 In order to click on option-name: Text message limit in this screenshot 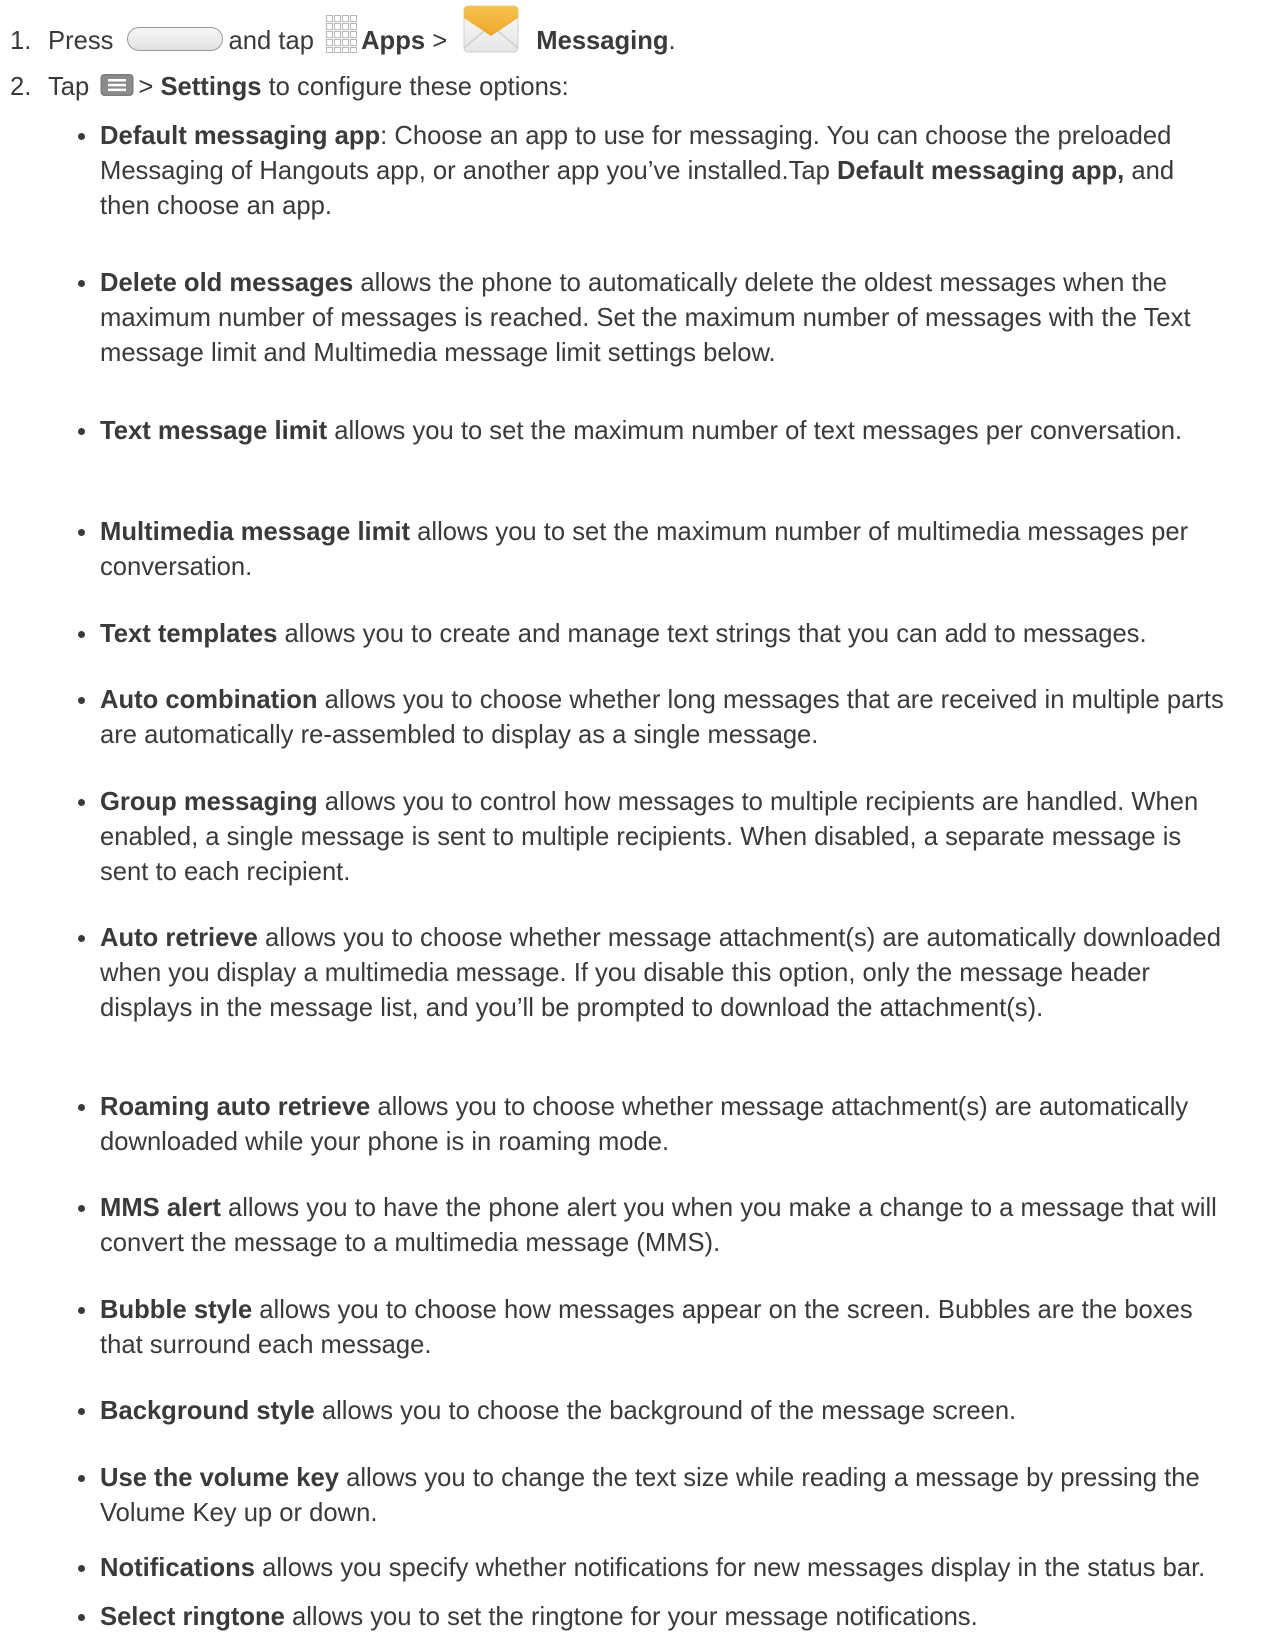, I will do `click(214, 431)`.